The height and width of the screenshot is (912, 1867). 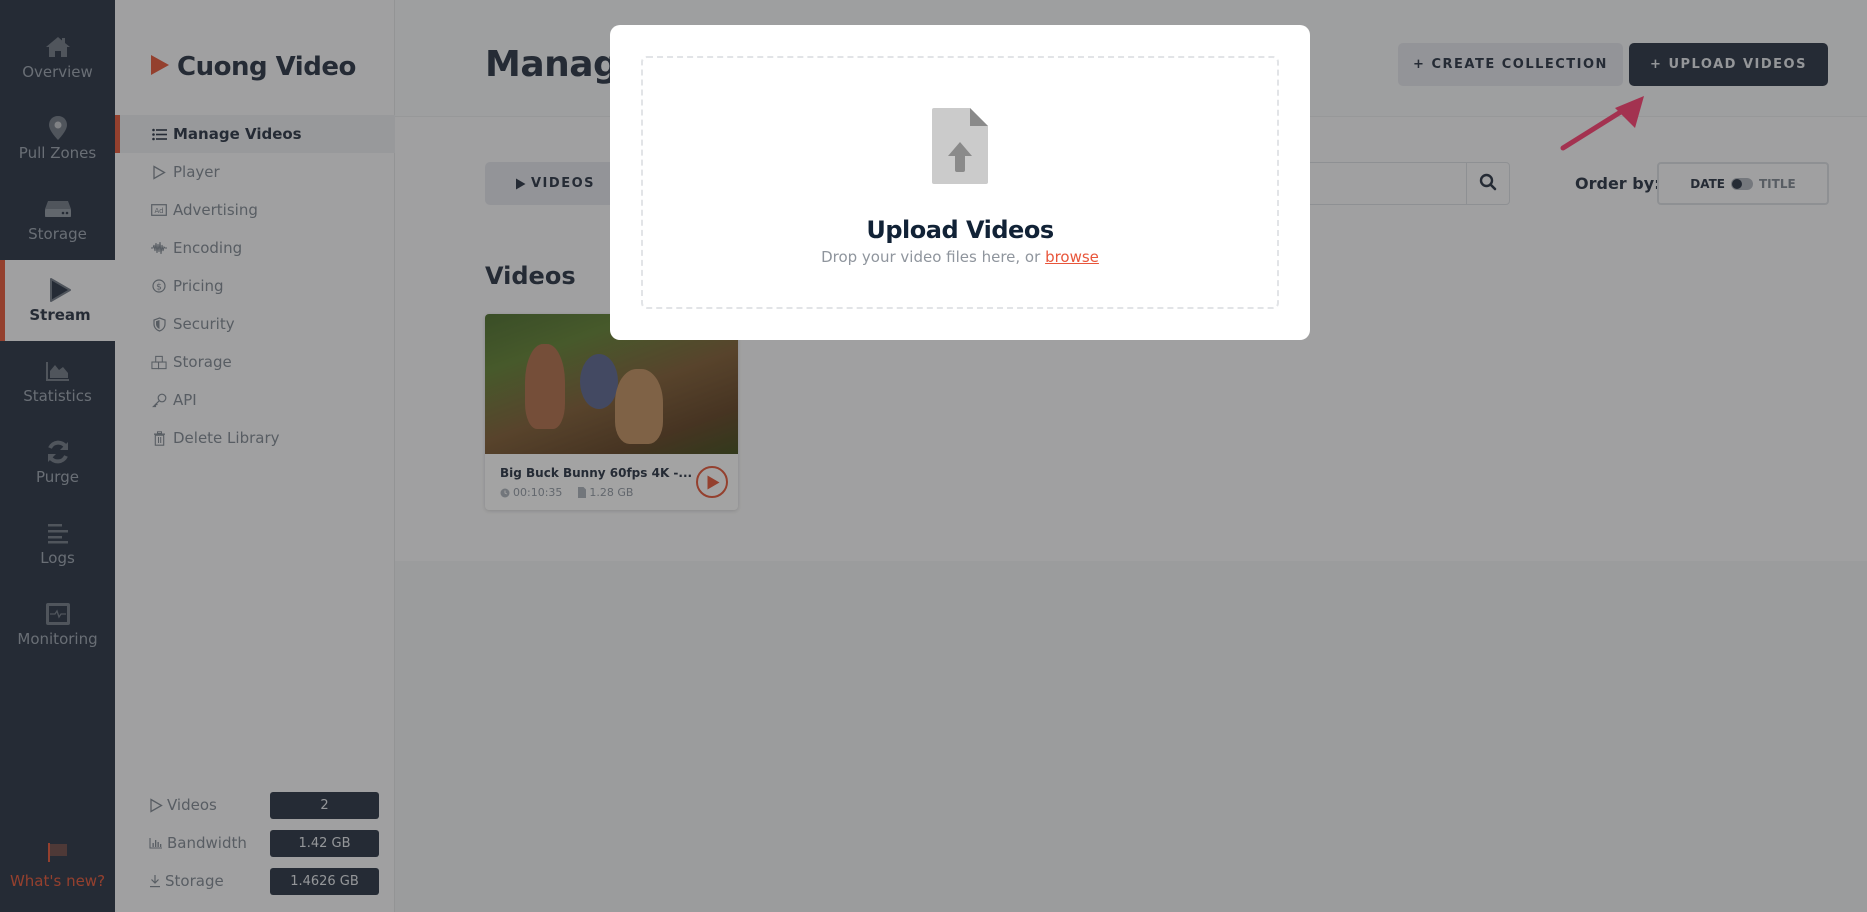 What do you see at coordinates (960, 230) in the screenshot?
I see `modal-title: Upload Videos` at bounding box center [960, 230].